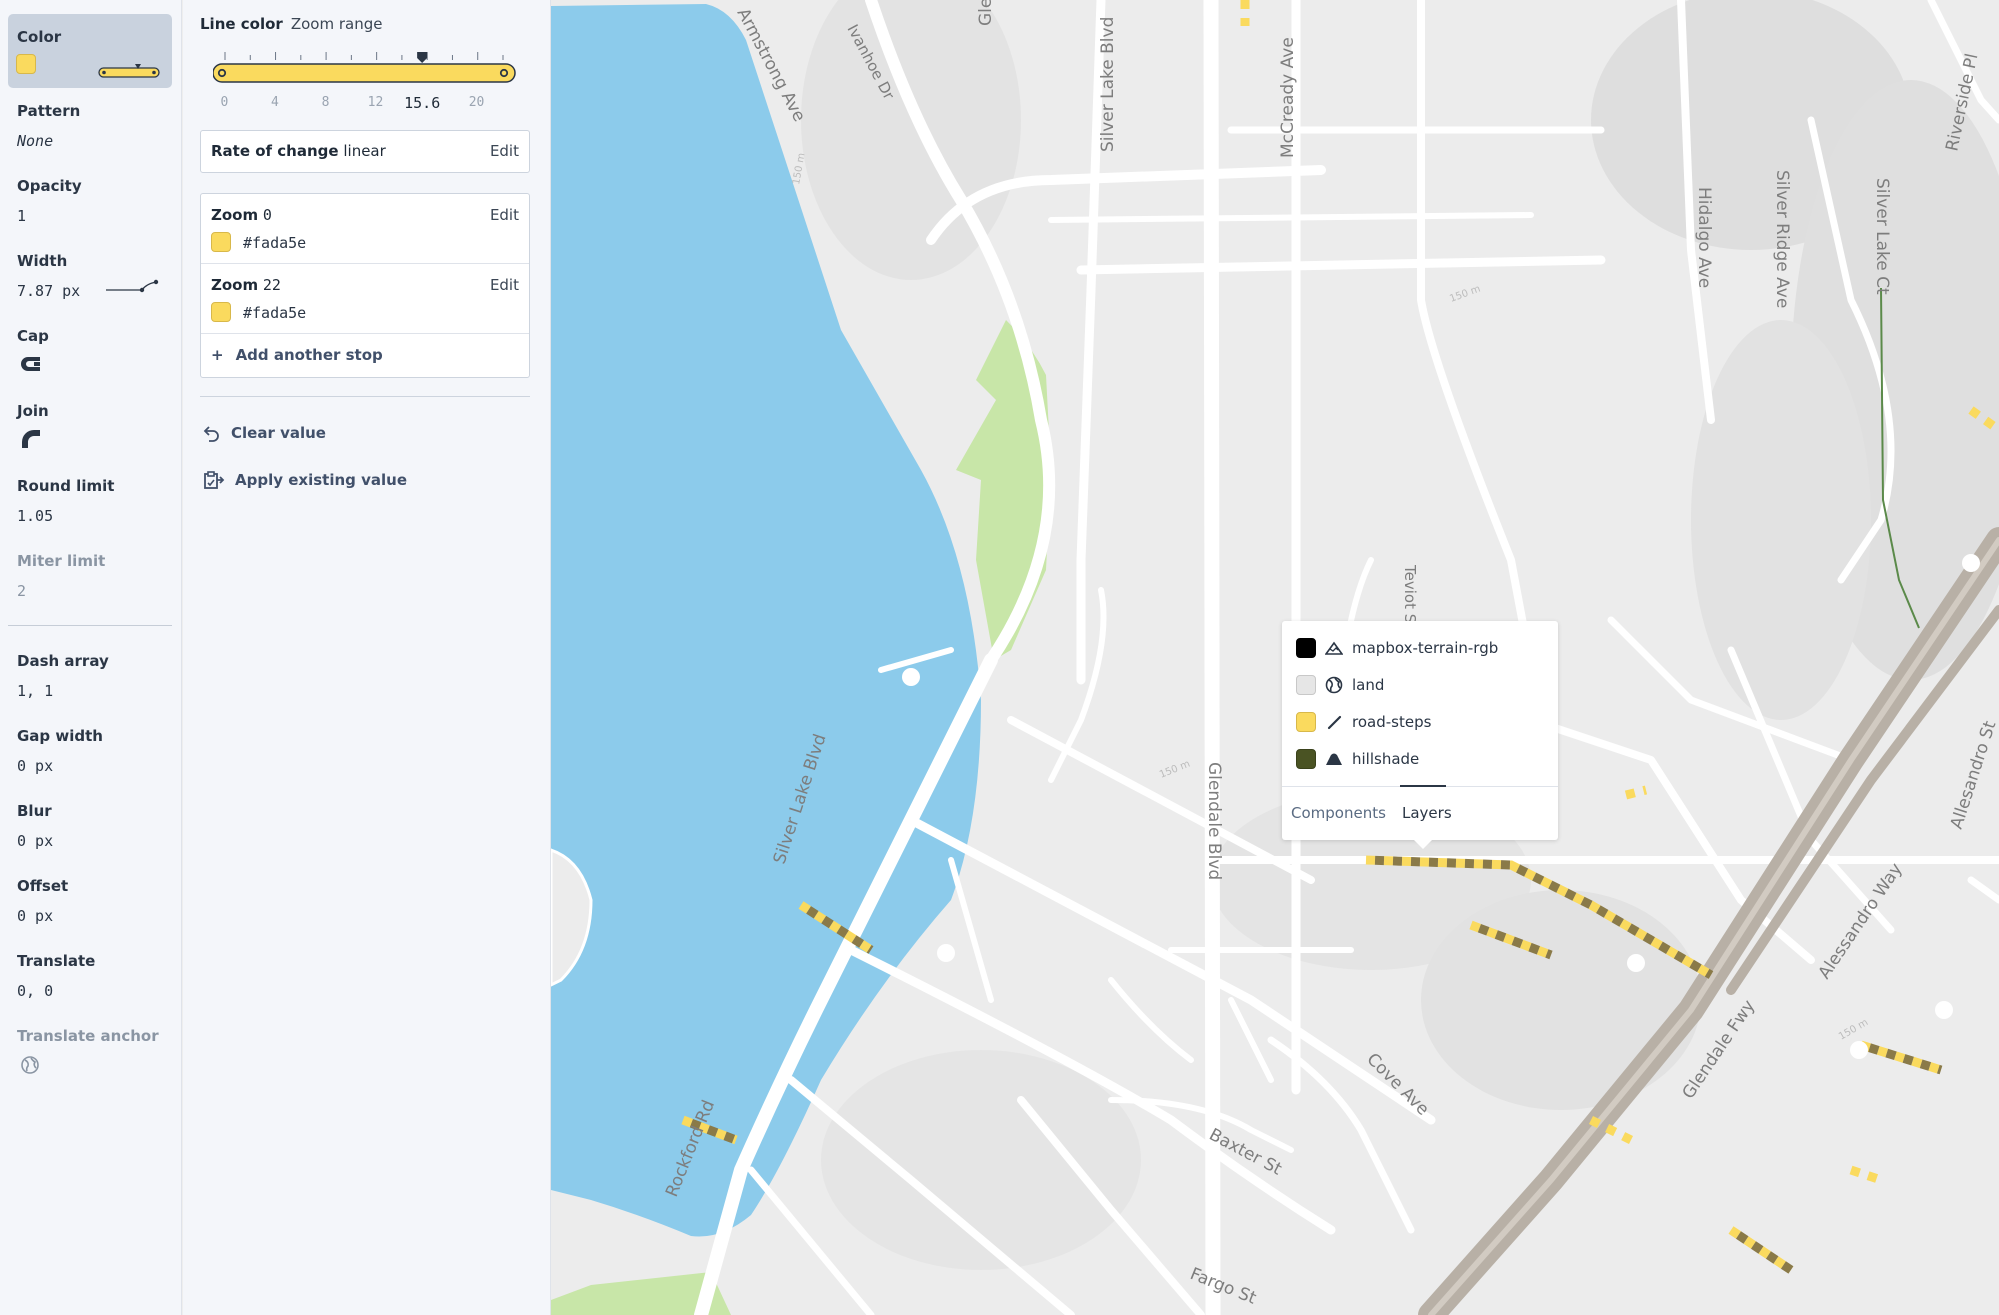 This screenshot has height=1315, width=1999. What do you see at coordinates (88, 1036) in the screenshot?
I see `property-label: Translate anchor` at bounding box center [88, 1036].